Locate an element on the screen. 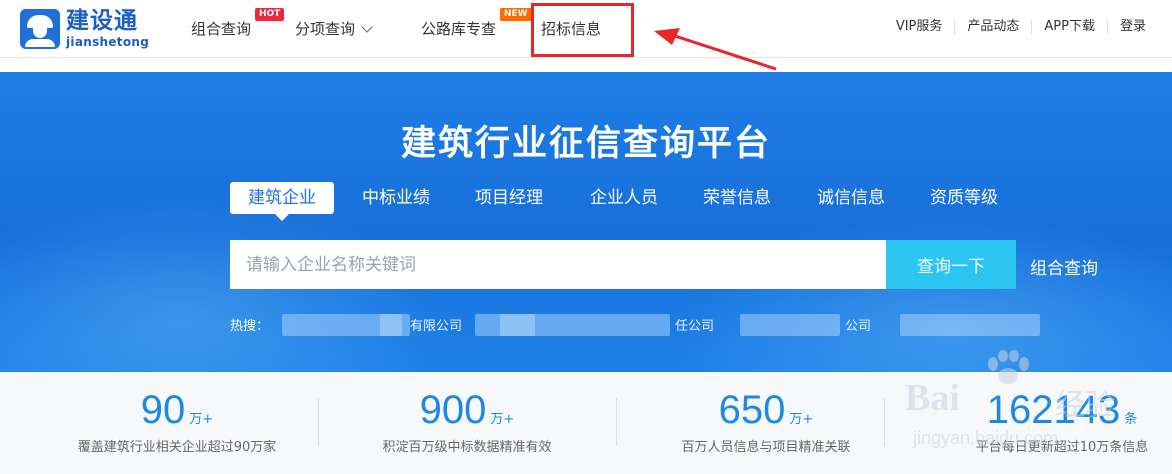 Image resolution: width=1172 pixels, height=474 pixels. hot-search-label: 热搜： is located at coordinates (250, 326).